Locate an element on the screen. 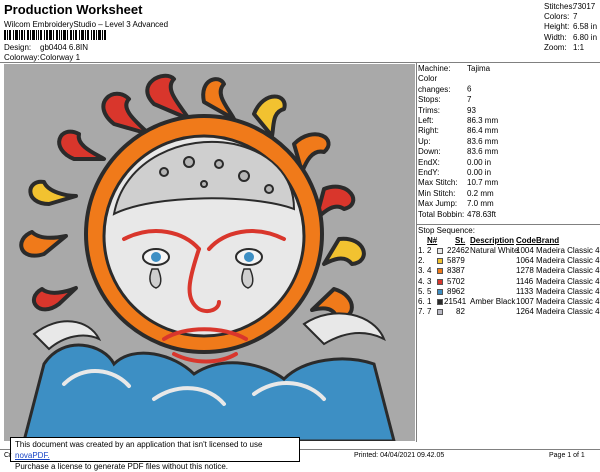  page-number: Page 1 of 1 is located at coordinates (567, 455).